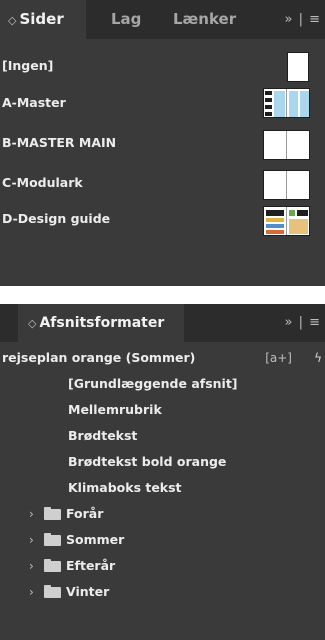  Describe the element at coordinates (34, 102) in the screenshot. I see `master-label: A-Master` at that location.